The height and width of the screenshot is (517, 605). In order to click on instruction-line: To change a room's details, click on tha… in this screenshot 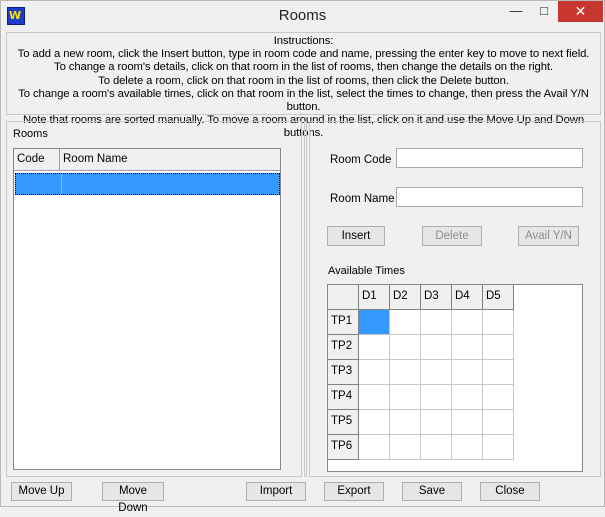, I will do `click(303, 67)`.